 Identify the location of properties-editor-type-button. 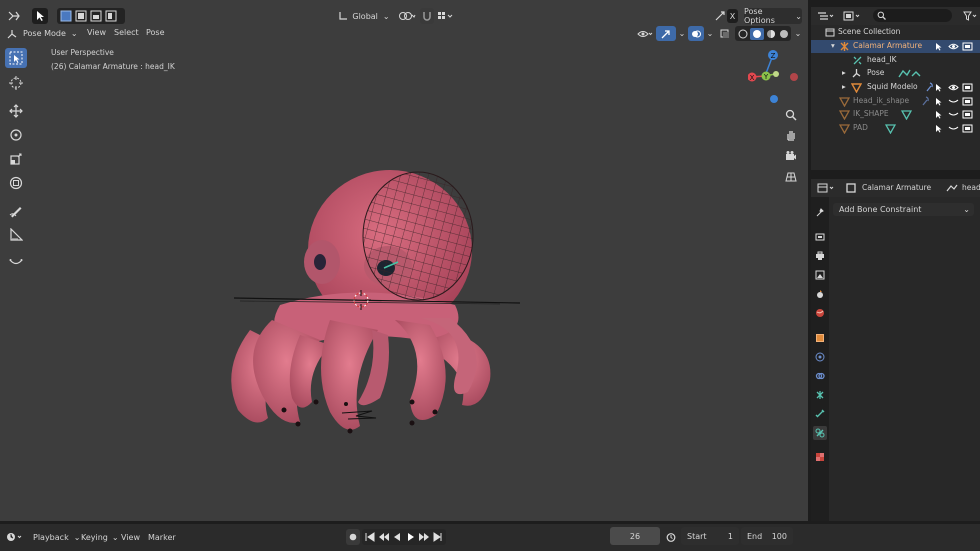
(826, 188).